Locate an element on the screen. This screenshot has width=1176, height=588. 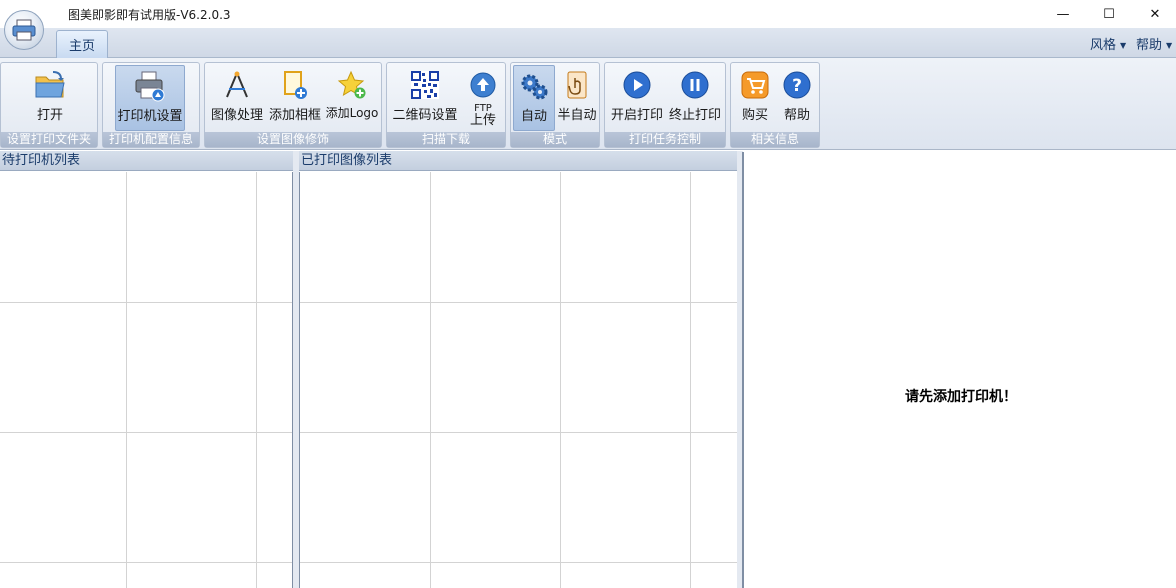
add-logo-icon is located at coordinates (351, 84).